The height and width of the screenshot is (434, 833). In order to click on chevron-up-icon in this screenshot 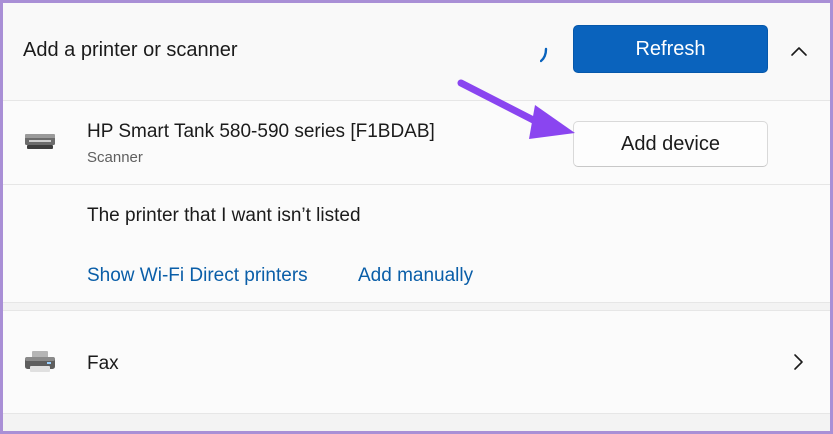, I will do `click(799, 51)`.